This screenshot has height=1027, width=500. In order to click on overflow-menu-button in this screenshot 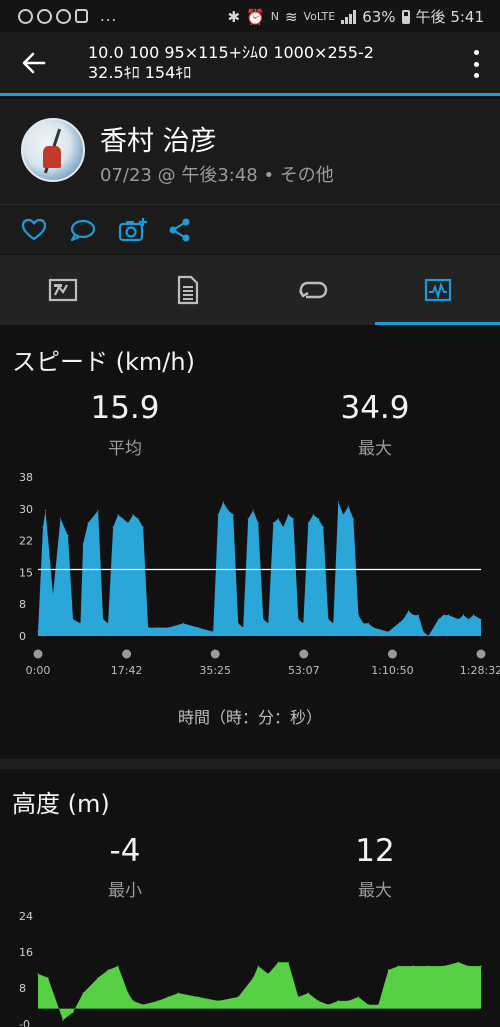, I will do `click(476, 64)`.